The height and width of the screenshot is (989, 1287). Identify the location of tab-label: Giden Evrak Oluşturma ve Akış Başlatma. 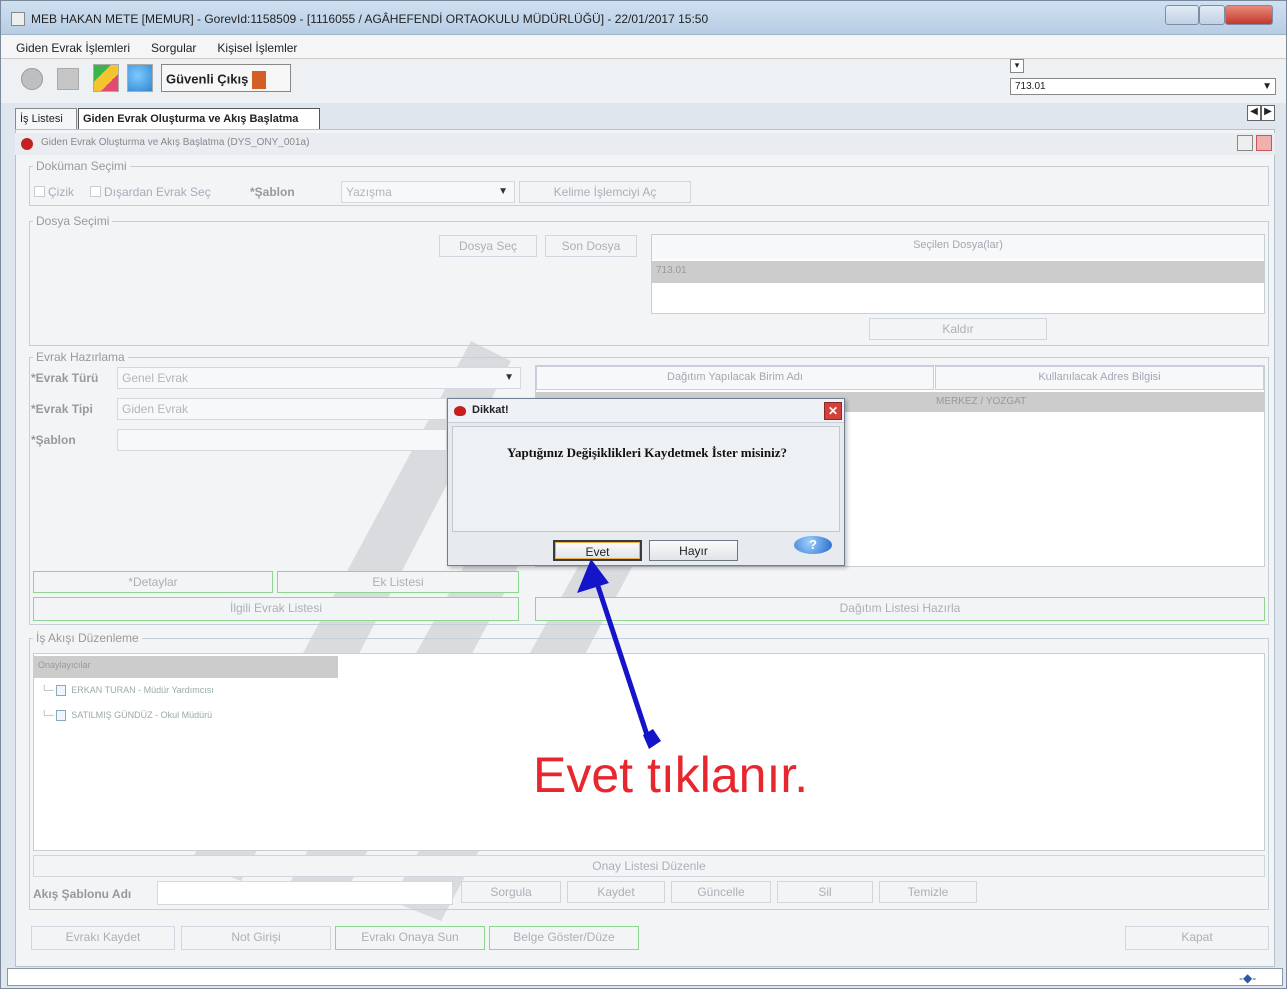
(191, 119).